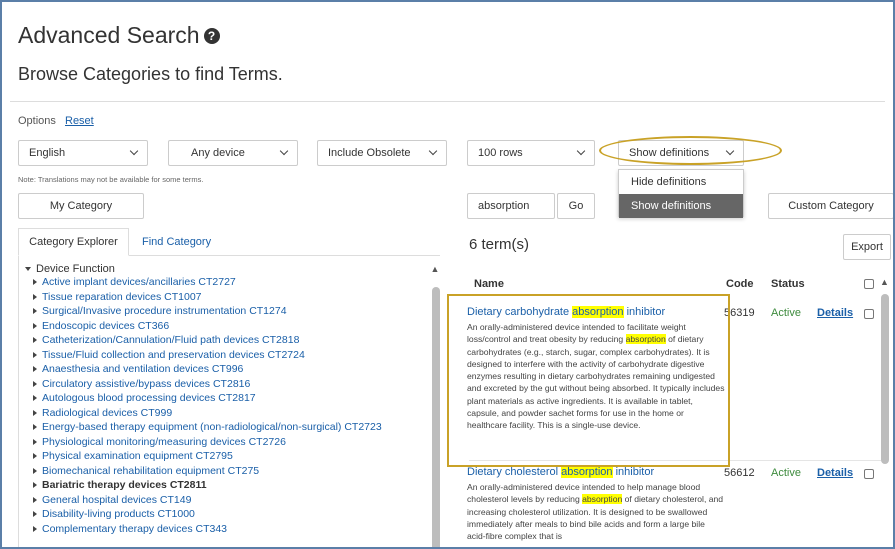 Image resolution: width=895 pixels, height=549 pixels. Describe the element at coordinates (435, 270) in the screenshot. I see `scroll-up-arrow-icon: ▲` at that location.